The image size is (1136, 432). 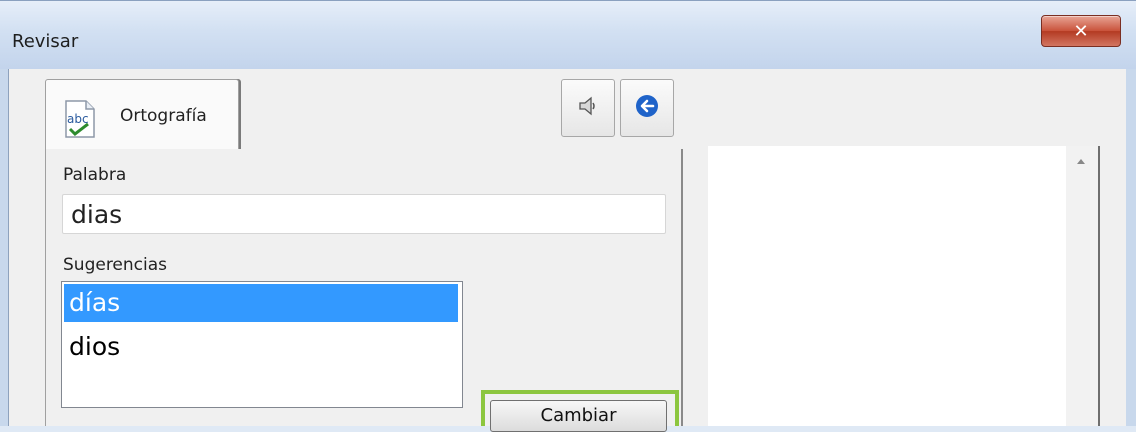 I want to click on close-button: ✕, so click(x=1081, y=31).